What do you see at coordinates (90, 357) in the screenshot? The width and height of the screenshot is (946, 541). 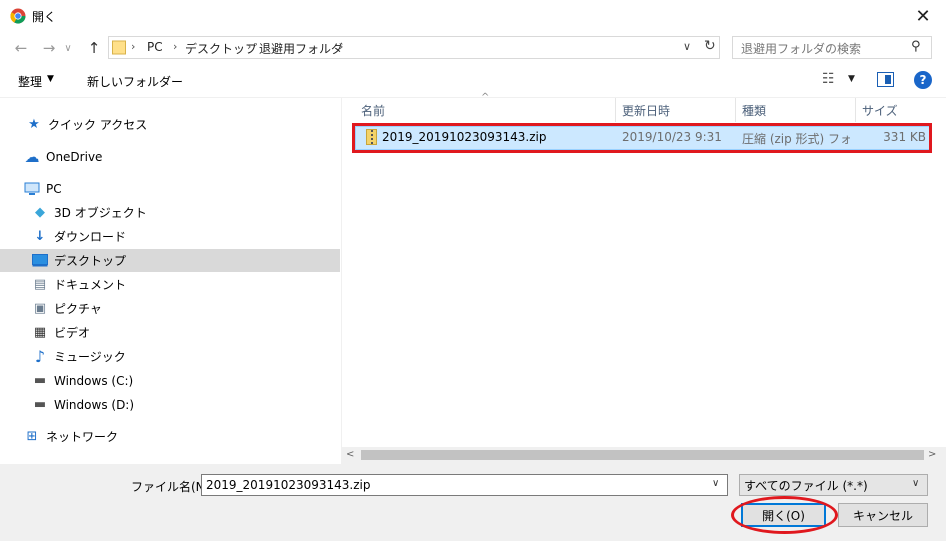 I see `sidebar-item-label: ミュージック` at bounding box center [90, 357].